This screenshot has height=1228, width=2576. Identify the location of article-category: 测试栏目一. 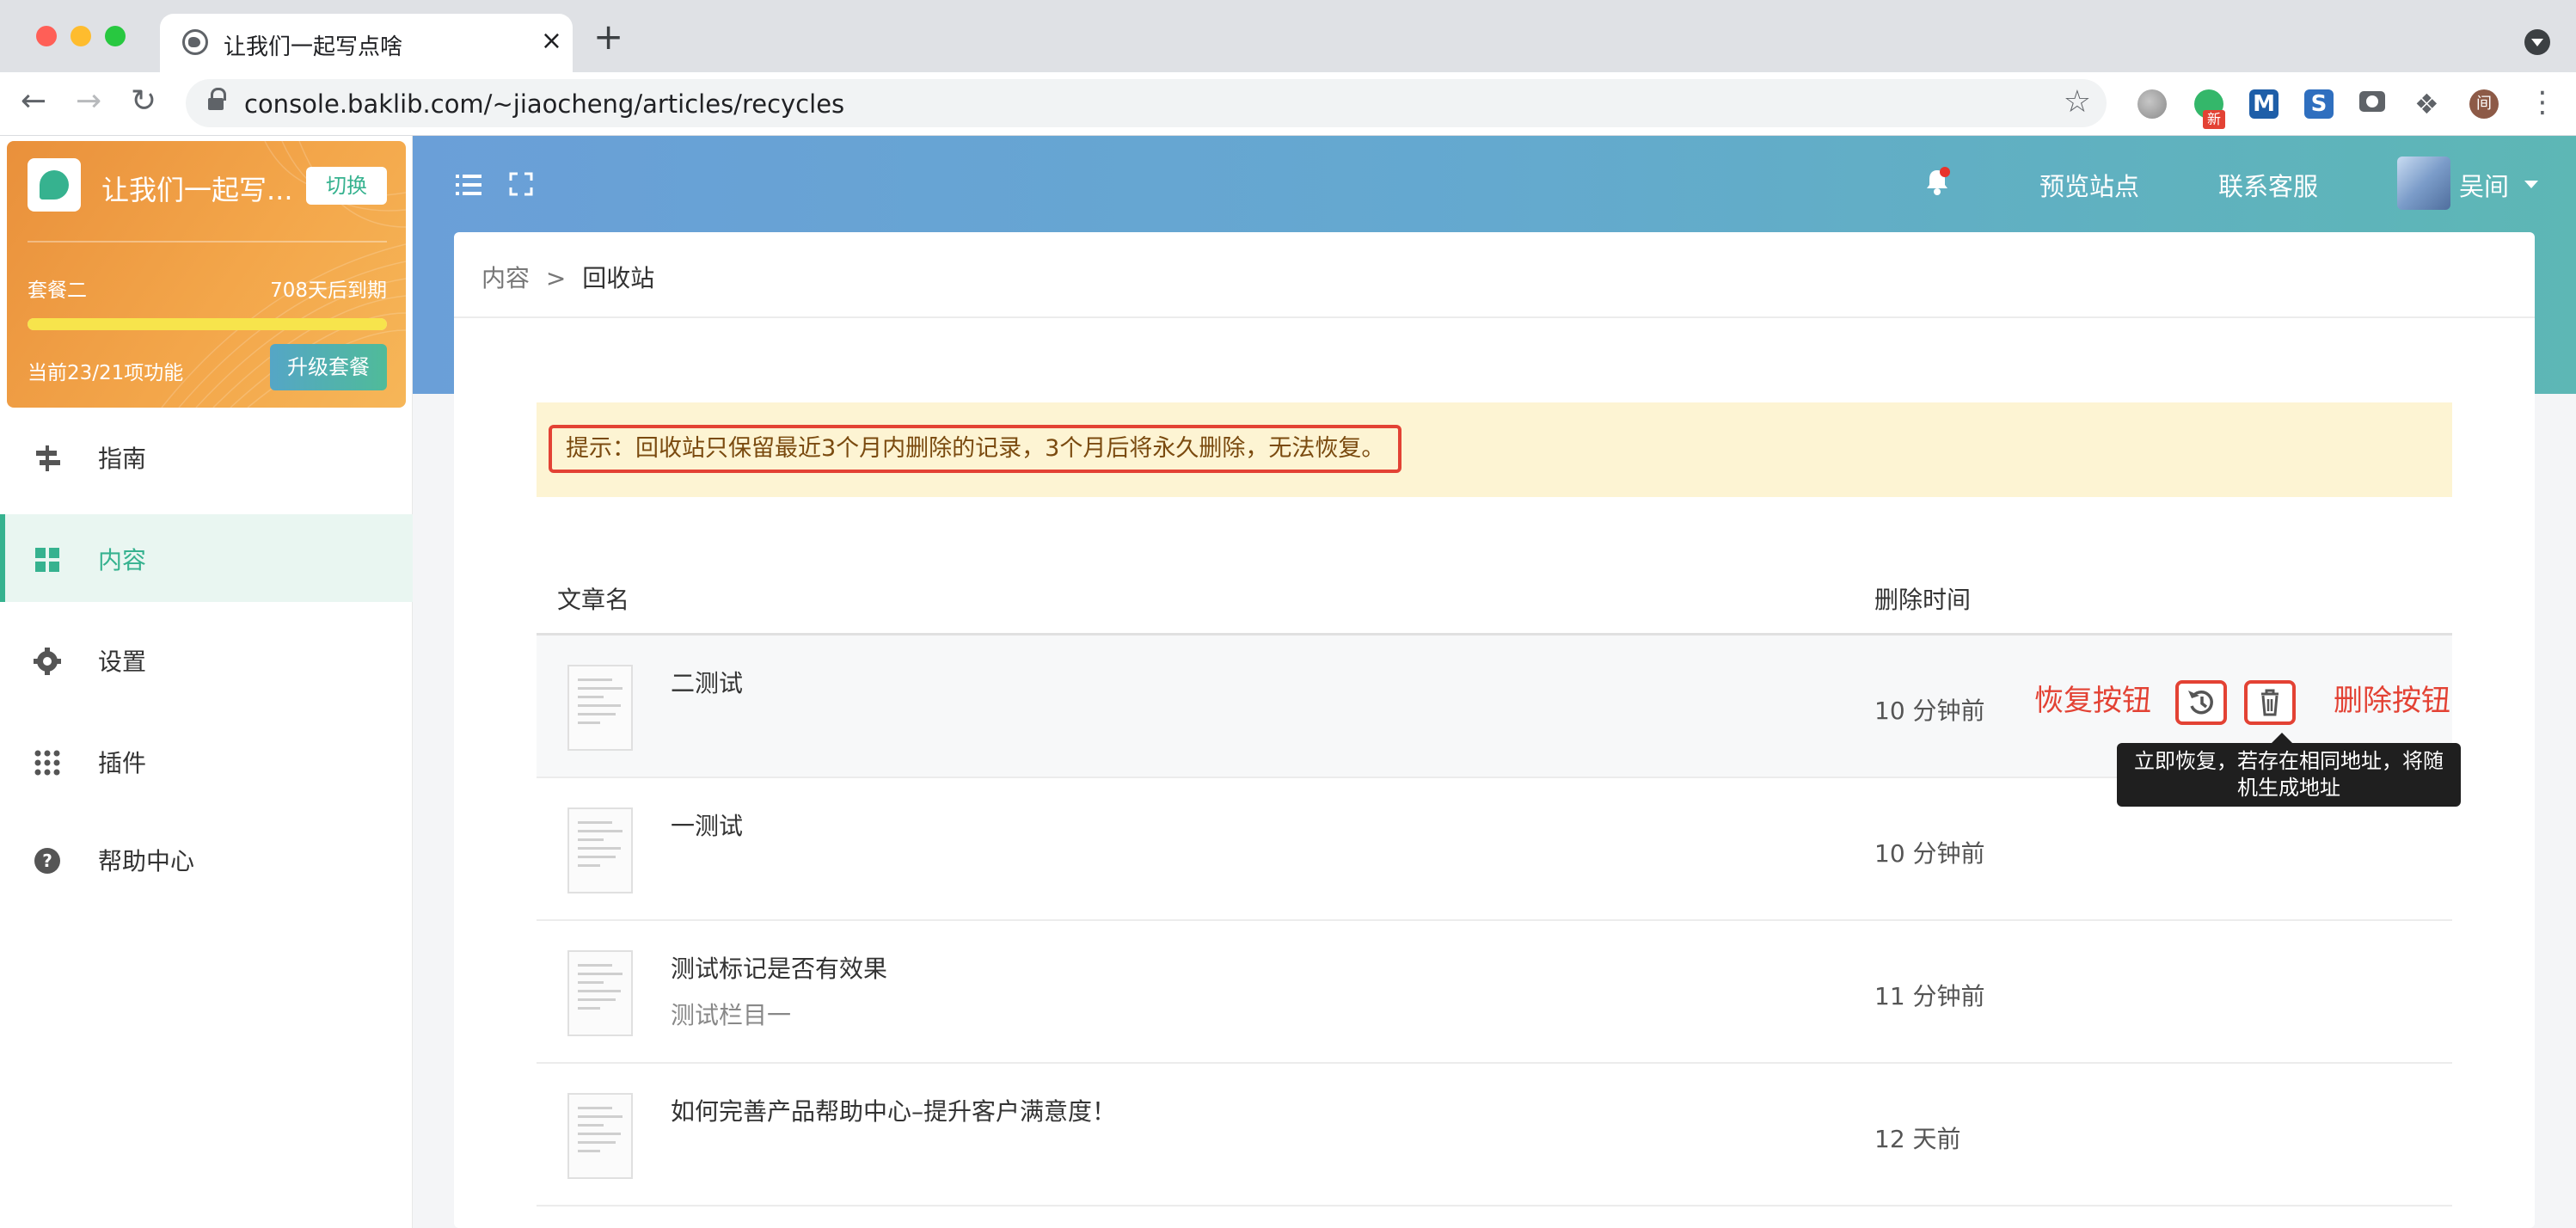
(731, 1015).